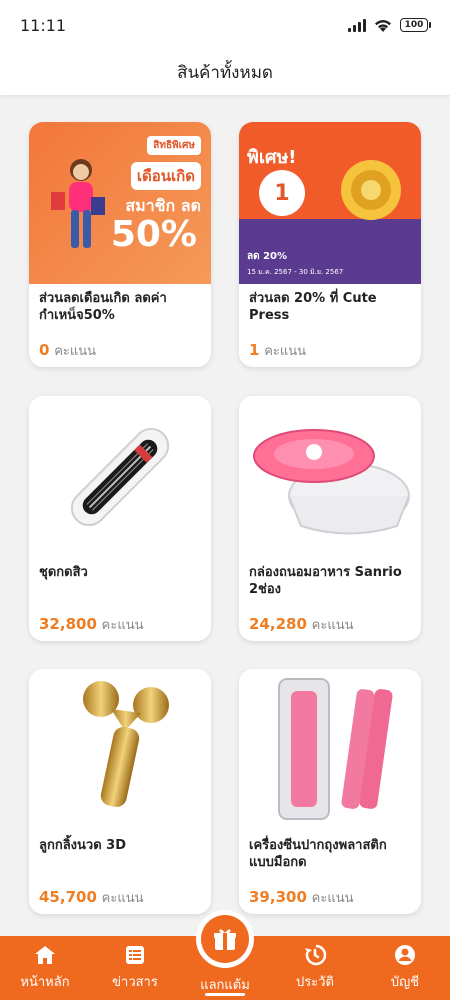 This screenshot has height=1000, width=450. I want to click on promo-label: สิทธิพิเศษ, so click(174, 145).